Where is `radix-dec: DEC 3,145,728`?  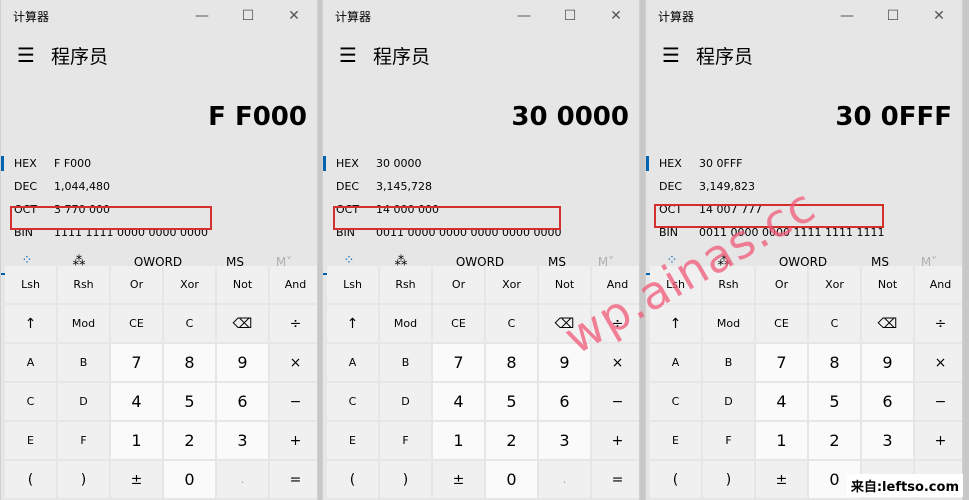 radix-dec: DEC 3,145,728 is located at coordinates (481, 186).